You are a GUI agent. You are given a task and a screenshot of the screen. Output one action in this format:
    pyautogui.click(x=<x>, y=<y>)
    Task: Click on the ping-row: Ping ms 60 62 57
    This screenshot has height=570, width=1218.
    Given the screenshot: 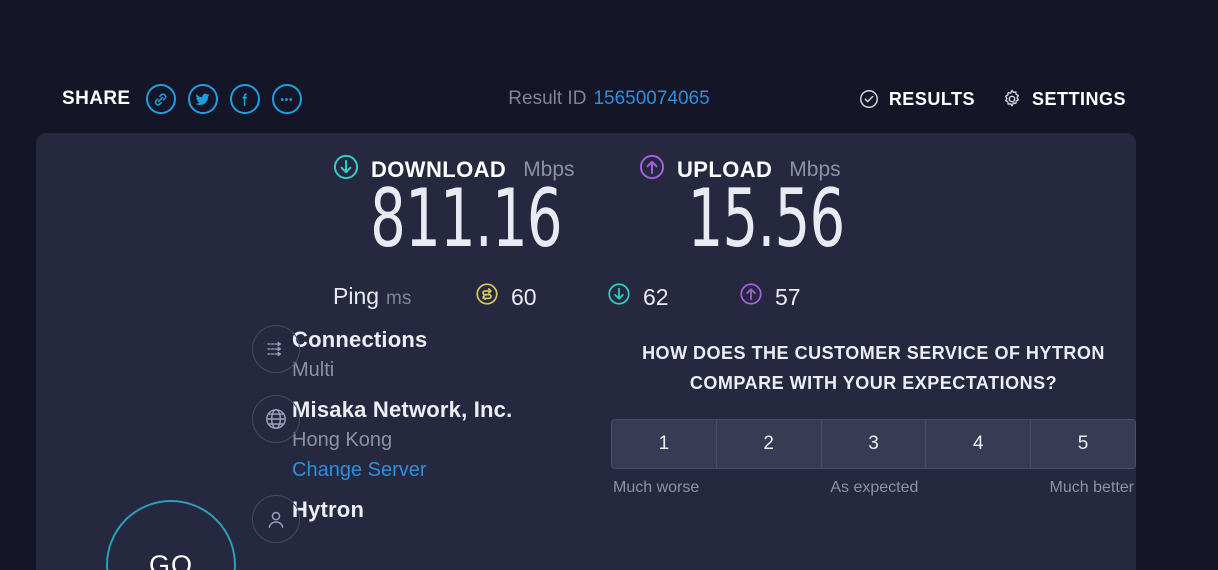 What is the action you would take?
    pyautogui.click(x=586, y=298)
    